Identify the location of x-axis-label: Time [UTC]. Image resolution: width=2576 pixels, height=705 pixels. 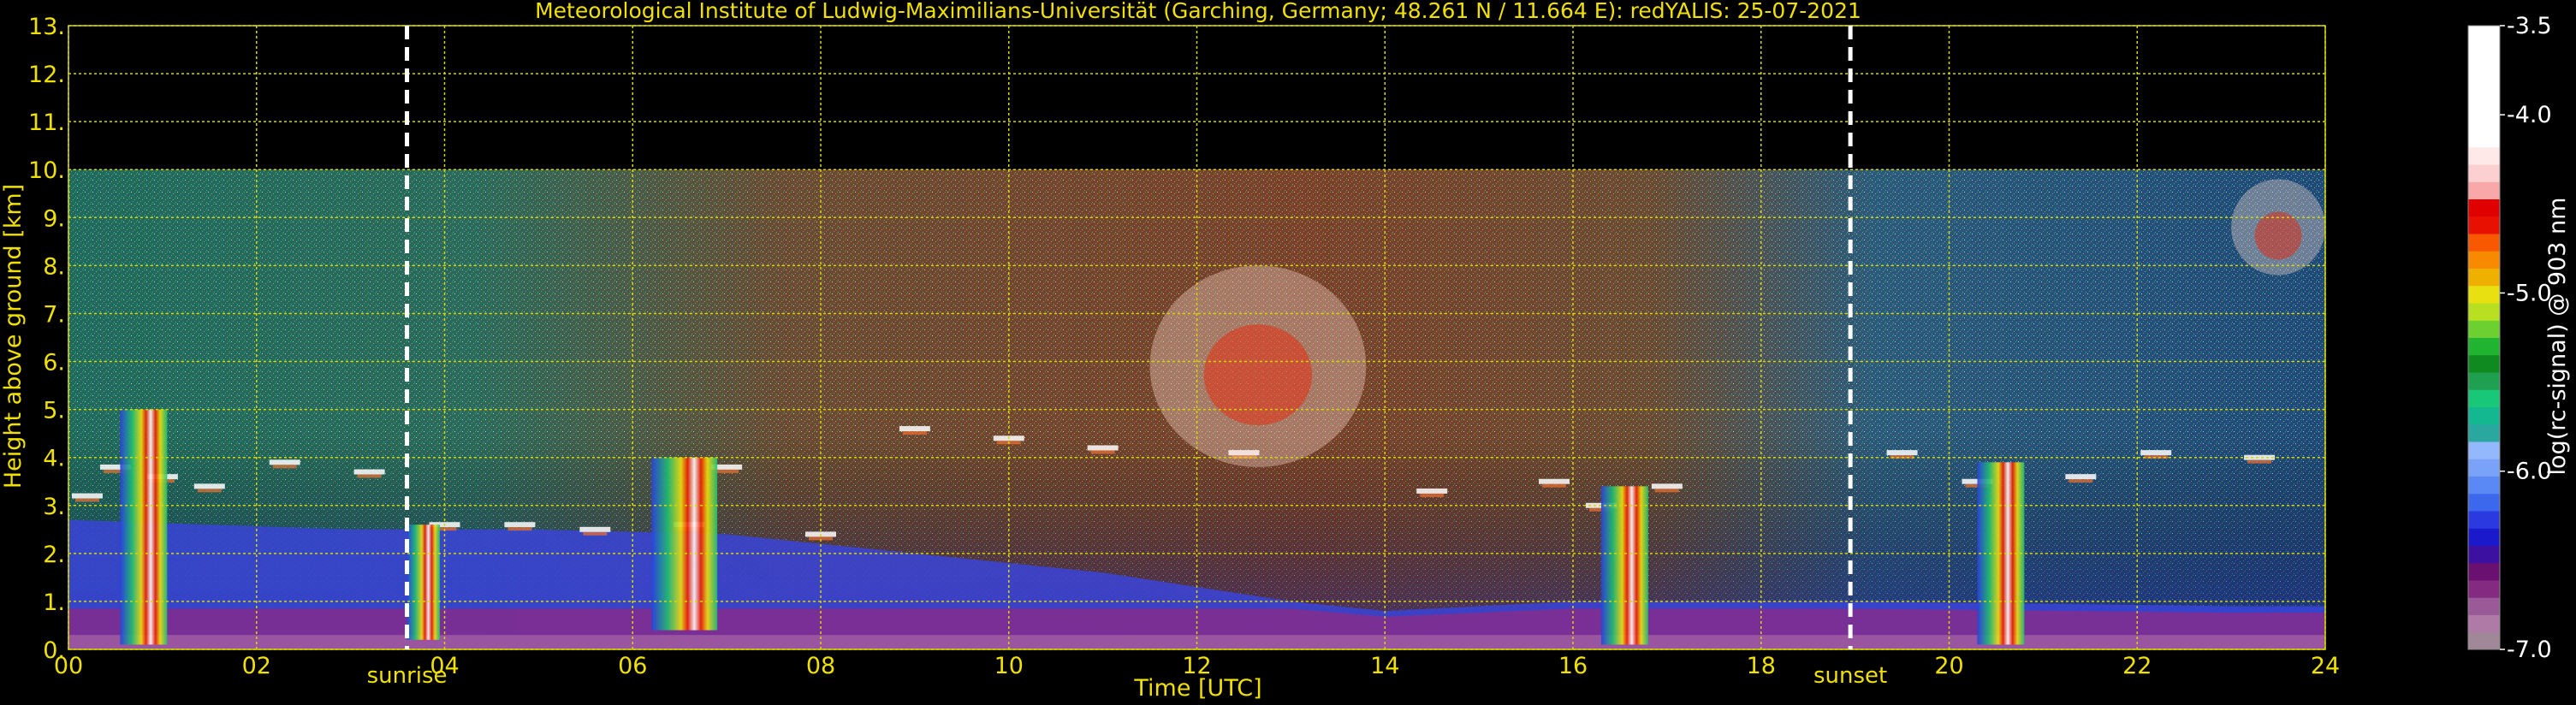
(1197, 688).